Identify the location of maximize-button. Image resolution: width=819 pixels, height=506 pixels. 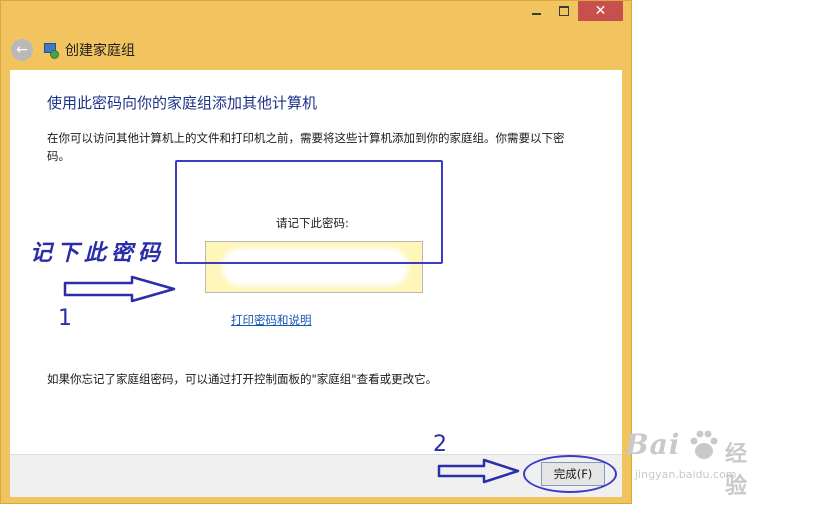
(564, 11).